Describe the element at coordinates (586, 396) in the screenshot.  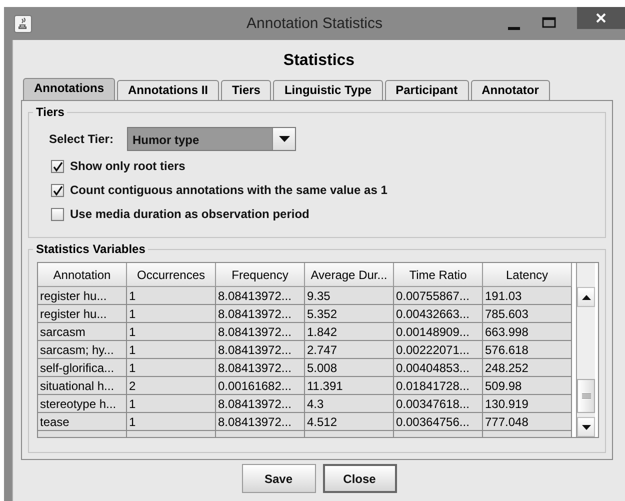
I see `scroll-thumb` at that location.